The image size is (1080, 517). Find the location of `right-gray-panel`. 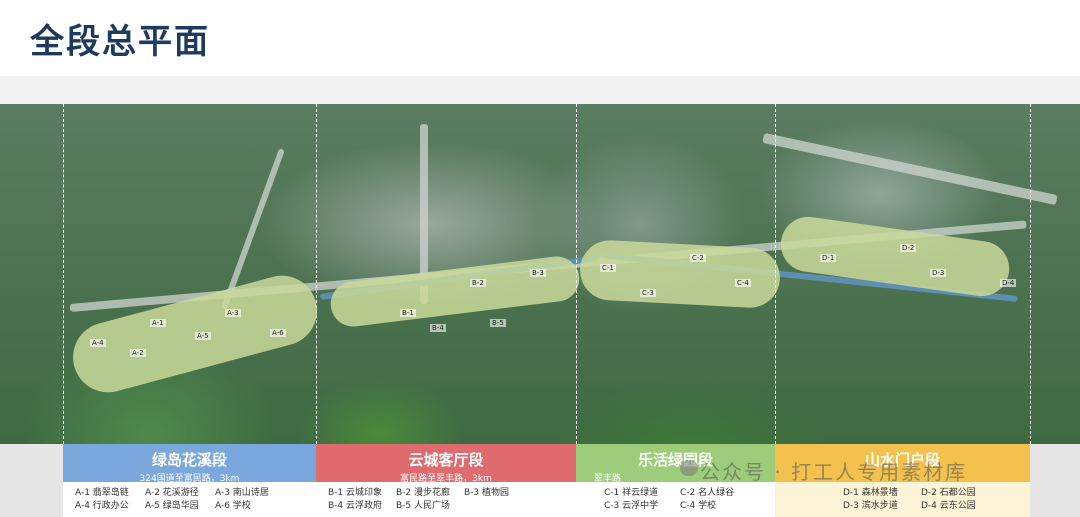

right-gray-panel is located at coordinates (1055, 480).